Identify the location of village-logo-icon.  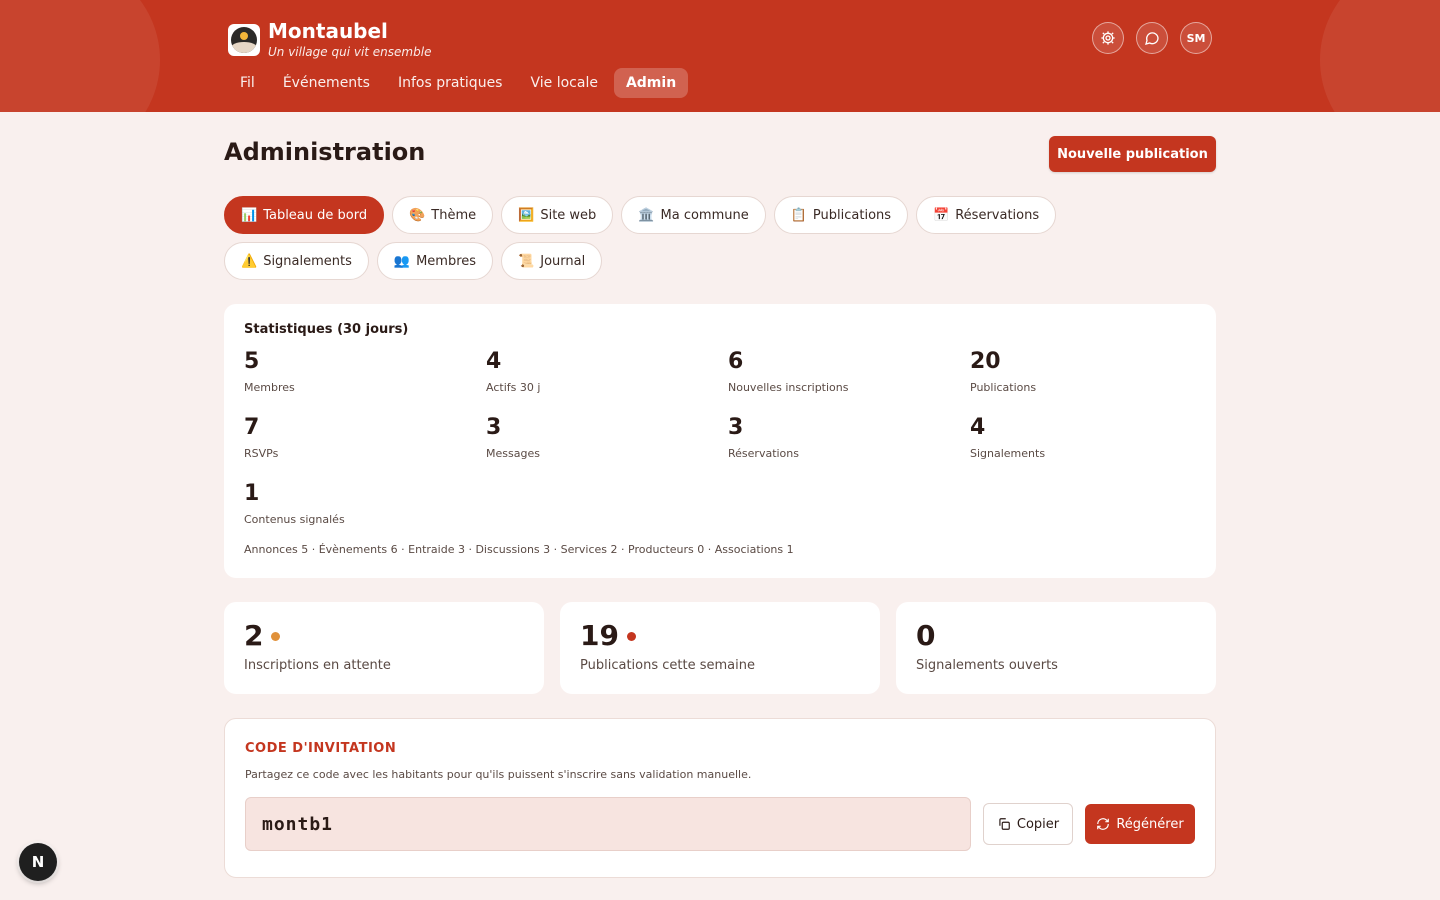
(244, 40).